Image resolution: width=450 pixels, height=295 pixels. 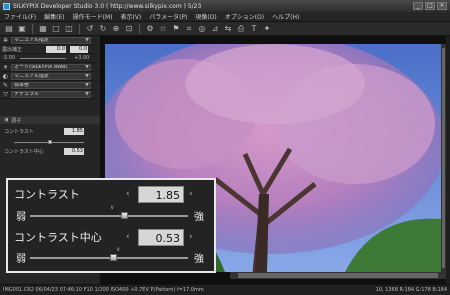 I want to click on tone-section-header: ◑ 調子, so click(x=50, y=120).